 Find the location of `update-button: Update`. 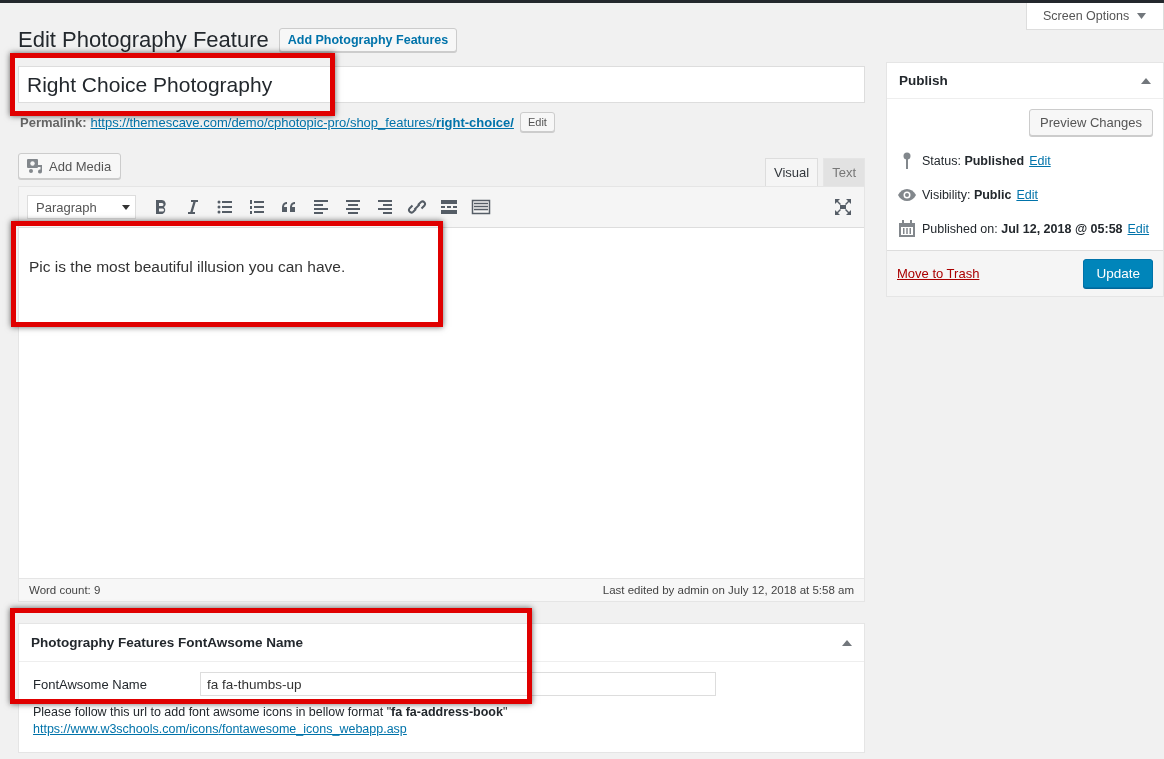

update-button: Update is located at coordinates (1118, 273).